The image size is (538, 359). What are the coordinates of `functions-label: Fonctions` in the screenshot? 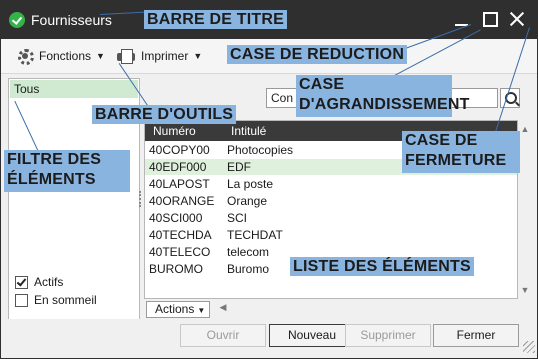 It's located at (65, 56).